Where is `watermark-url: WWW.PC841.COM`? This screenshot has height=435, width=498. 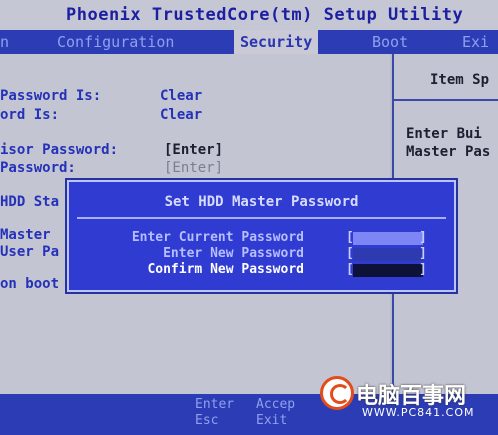 watermark-url: WWW.PC841.COM is located at coordinates (418, 412).